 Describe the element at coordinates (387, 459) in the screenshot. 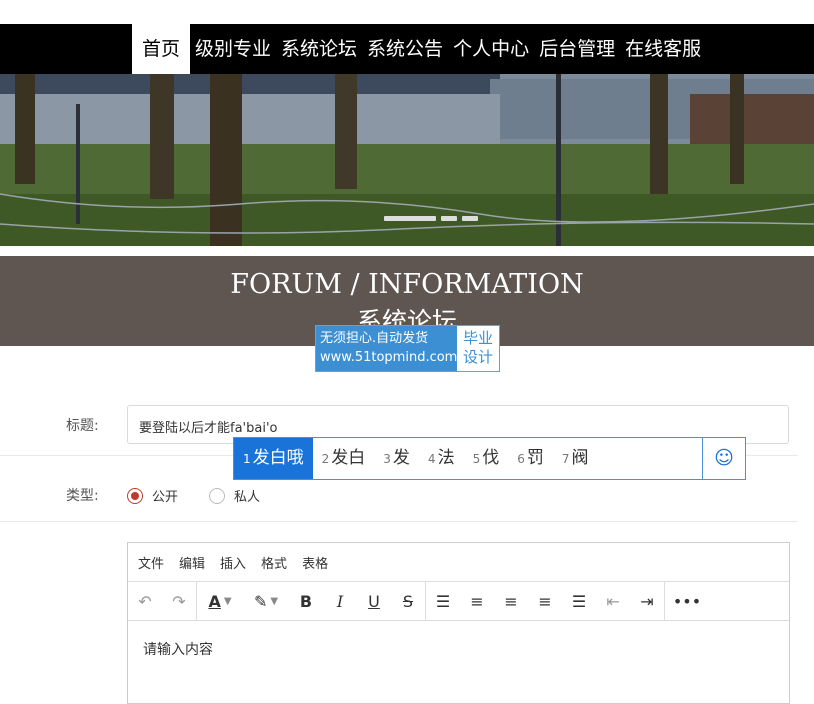

I see `ime-candidate-number: 3` at that location.